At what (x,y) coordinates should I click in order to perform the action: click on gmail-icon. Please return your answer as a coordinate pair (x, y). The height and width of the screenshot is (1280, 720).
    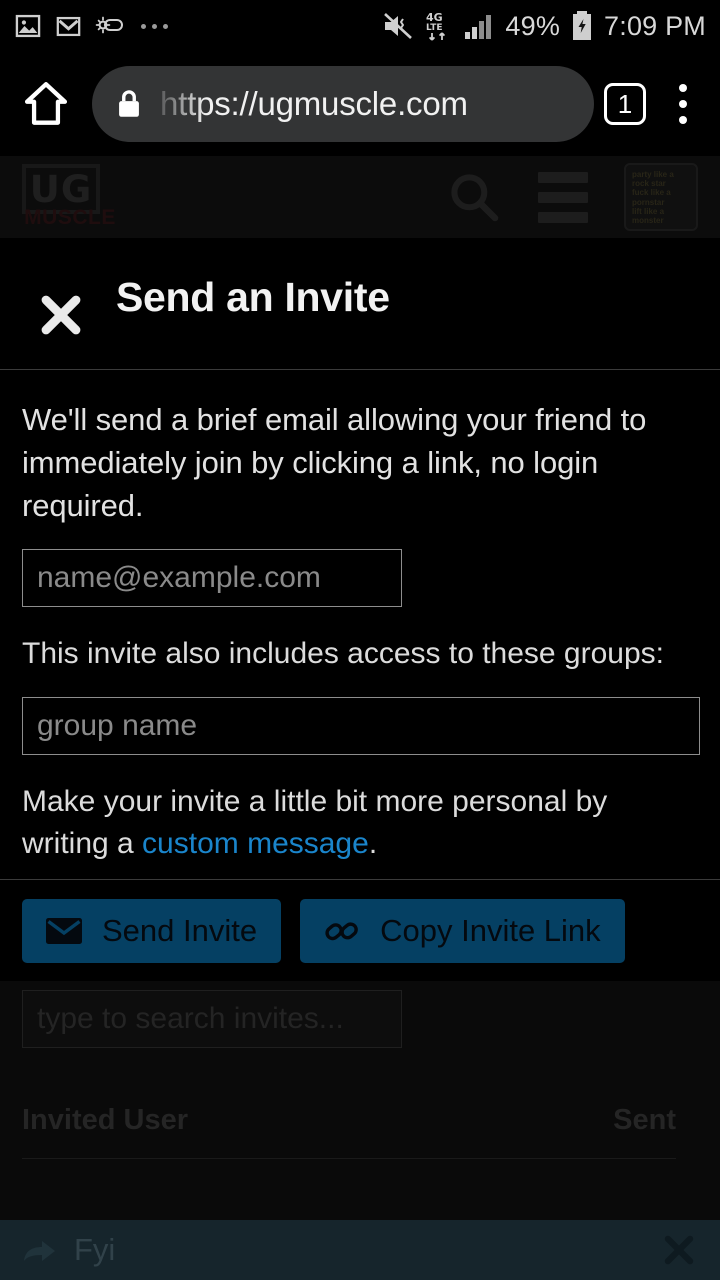
    Looking at the image, I should click on (68, 26).